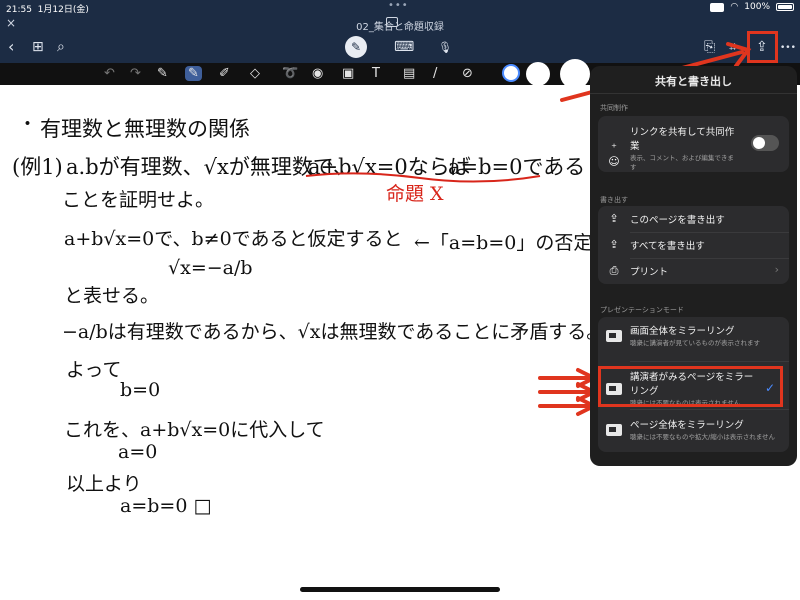 The height and width of the screenshot is (600, 800). Describe the element at coordinates (695, 343) in the screenshot. I see `mirror-screen-sub: 聴衆に講演者が見ているものが表示されます` at that location.